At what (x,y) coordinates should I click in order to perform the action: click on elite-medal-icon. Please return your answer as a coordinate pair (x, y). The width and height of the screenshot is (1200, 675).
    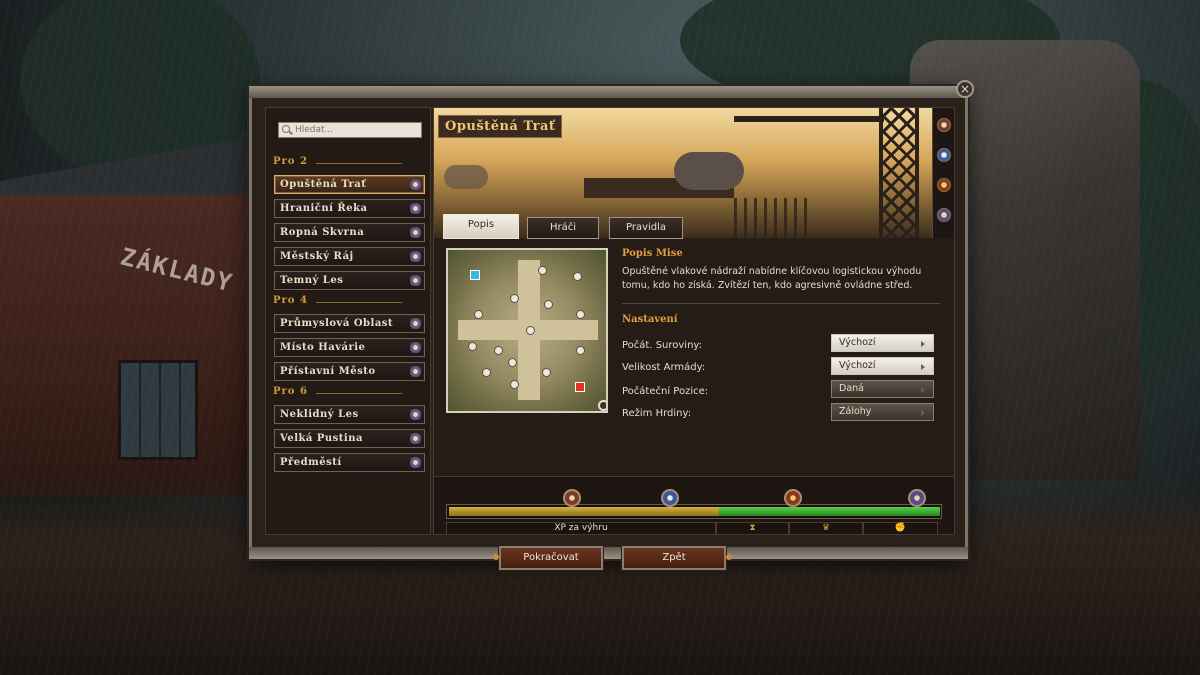
    Looking at the image, I should click on (944, 215).